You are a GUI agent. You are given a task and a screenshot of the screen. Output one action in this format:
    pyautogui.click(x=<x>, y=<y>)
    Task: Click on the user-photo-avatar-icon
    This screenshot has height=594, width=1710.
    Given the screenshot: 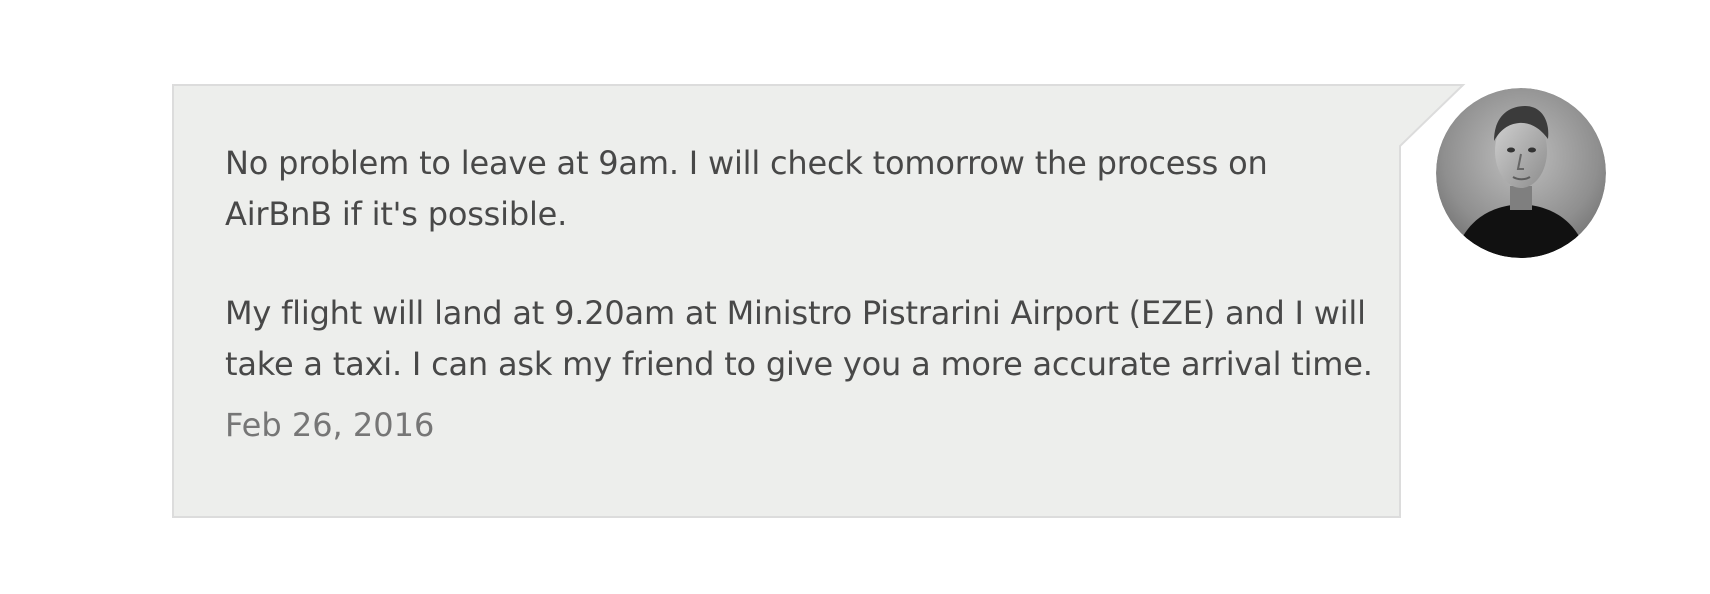 What is the action you would take?
    pyautogui.click(x=1521, y=173)
    